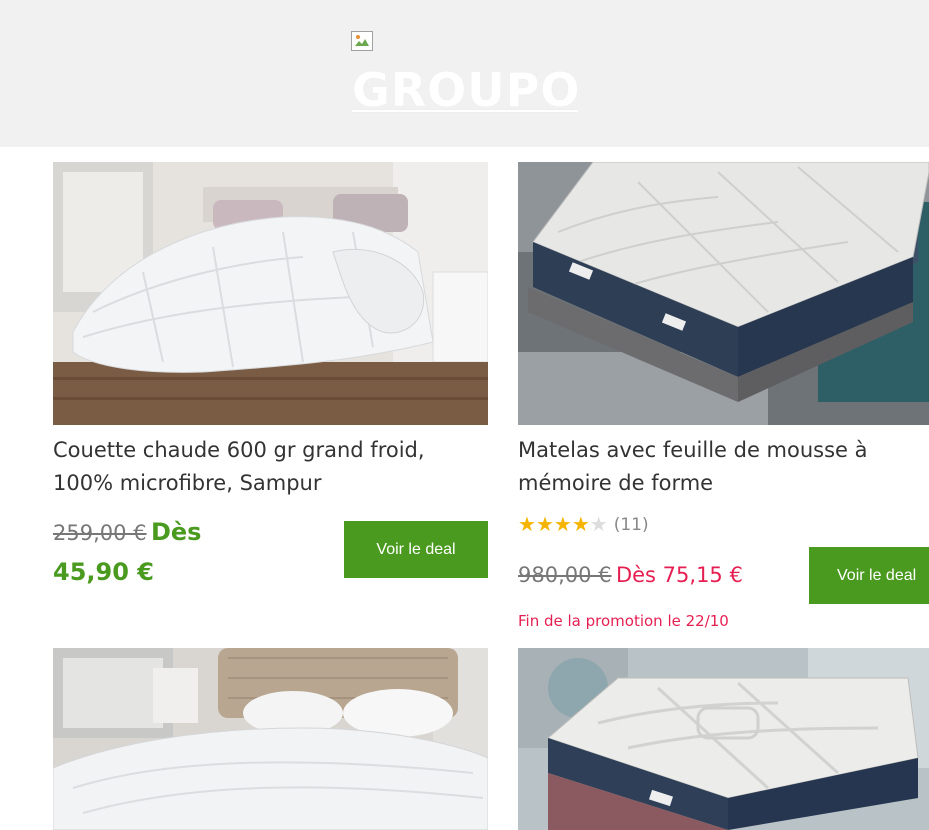 The image size is (929, 830). I want to click on product-image-duvet, so click(270, 293).